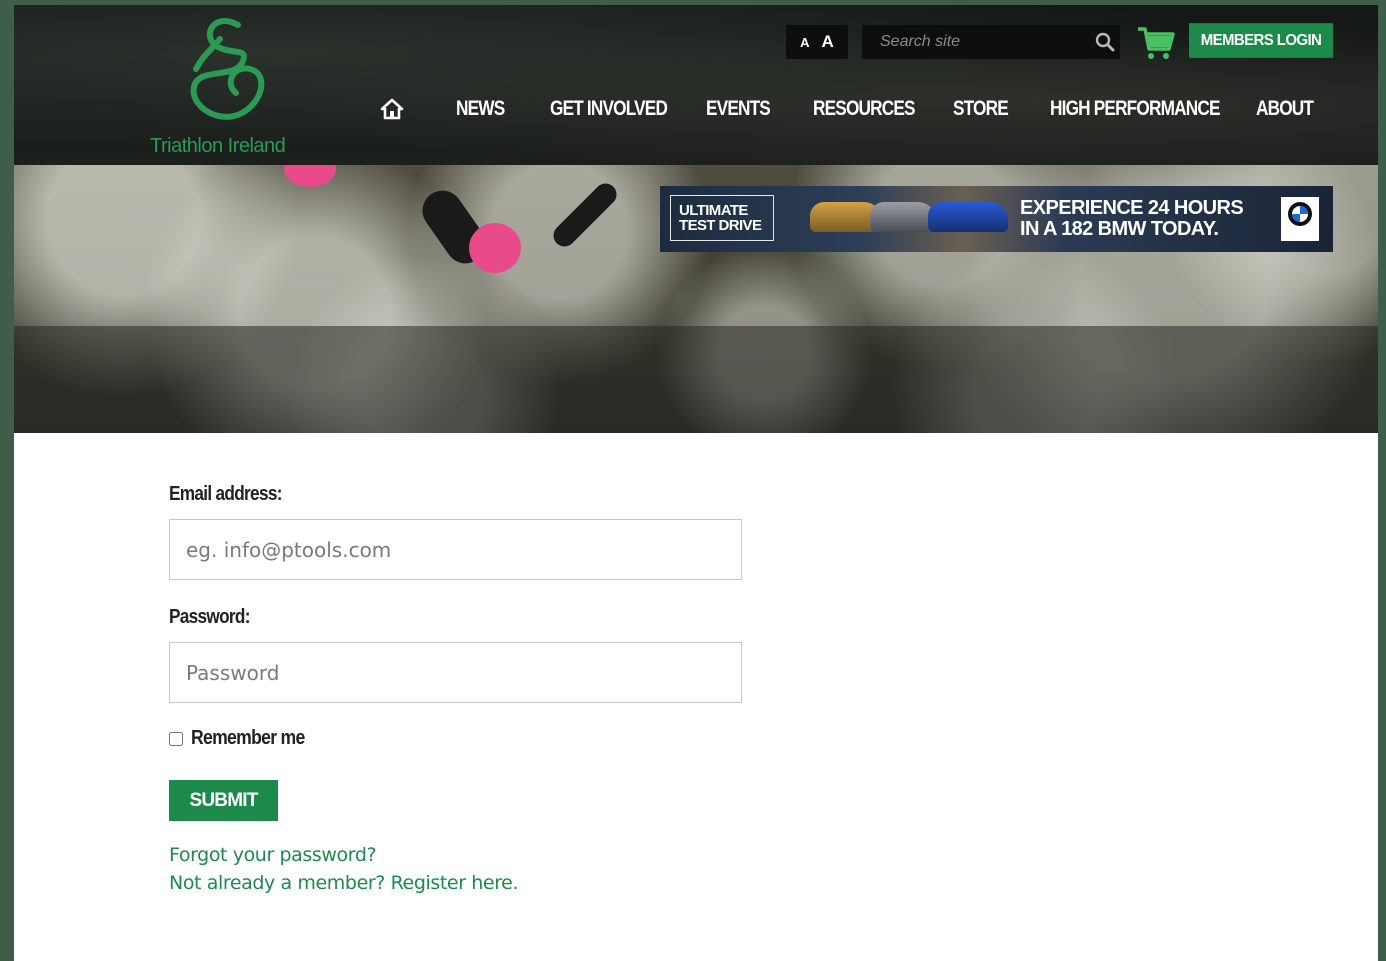 Image resolution: width=1386 pixels, height=961 pixels. Describe the element at coordinates (469, 883) in the screenshot. I see `register-link: Not already a member? Register here.` at that location.